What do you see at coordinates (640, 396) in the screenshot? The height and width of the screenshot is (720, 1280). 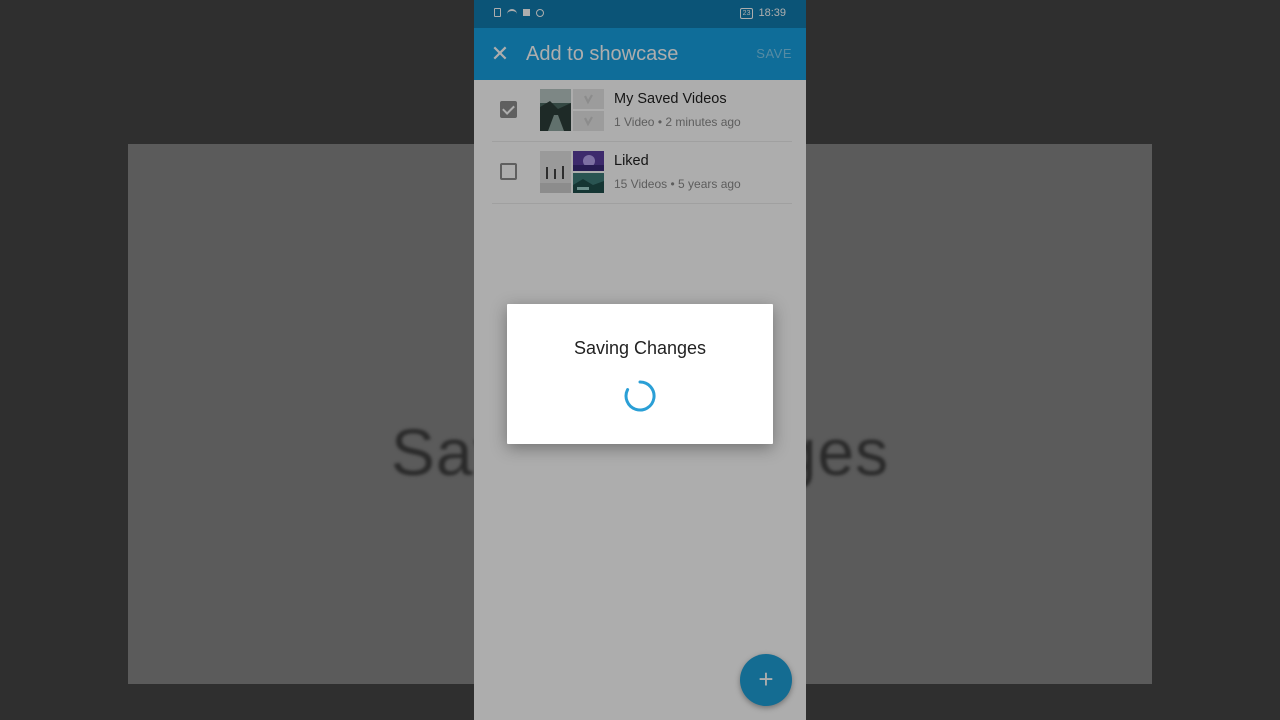 I see `loading-spinner-icon` at bounding box center [640, 396].